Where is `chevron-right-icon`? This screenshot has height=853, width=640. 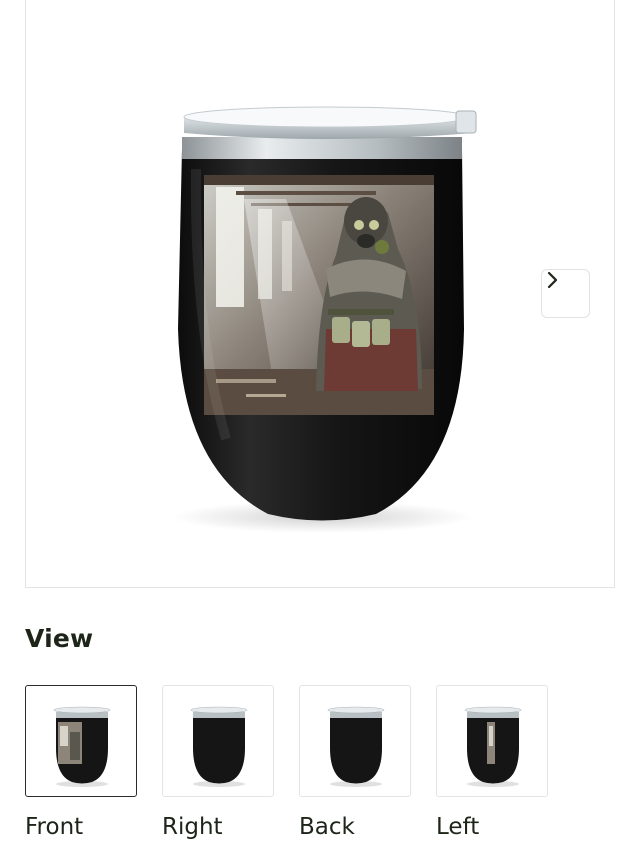
chevron-right-icon is located at coordinates (552, 280).